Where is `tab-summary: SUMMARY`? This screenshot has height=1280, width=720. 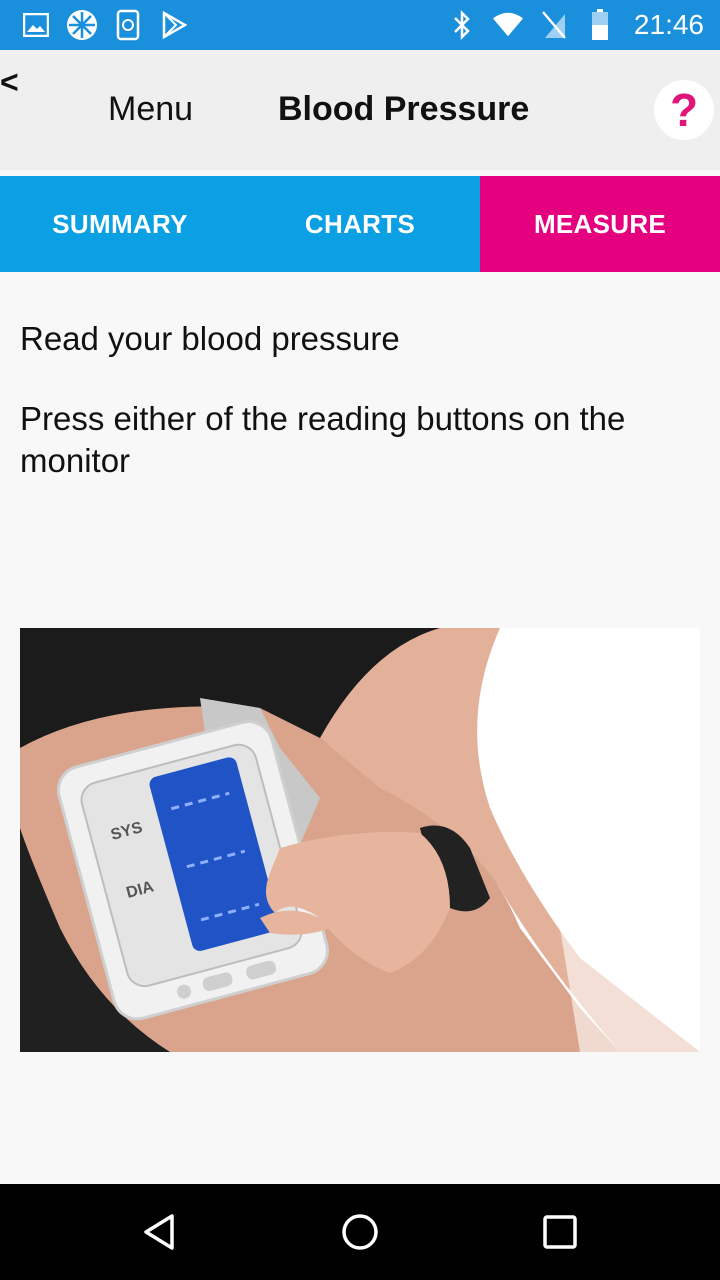 tab-summary: SUMMARY is located at coordinates (120, 224).